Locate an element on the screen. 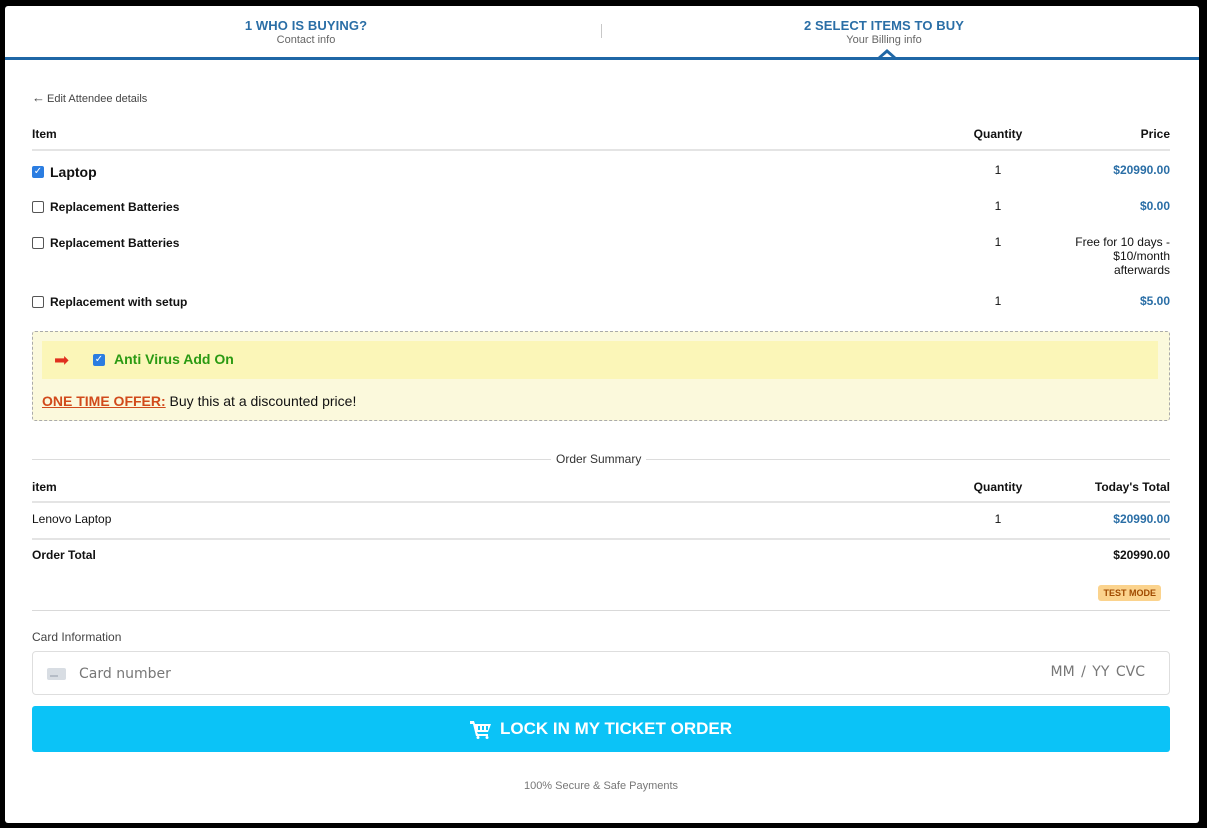 The width and height of the screenshot is (1207, 828). edit-attendee-link: ← Edit Attendee details is located at coordinates (89, 97).